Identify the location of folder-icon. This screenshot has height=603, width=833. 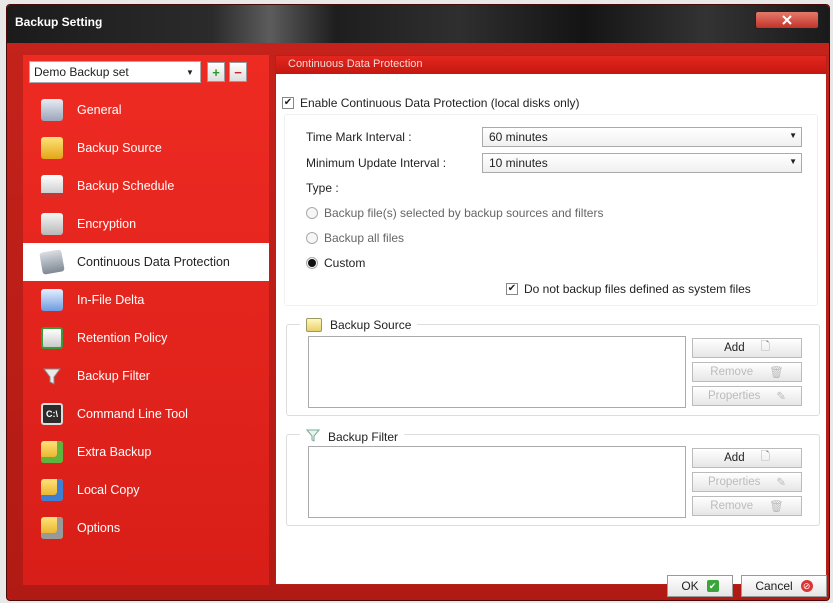
(52, 148).